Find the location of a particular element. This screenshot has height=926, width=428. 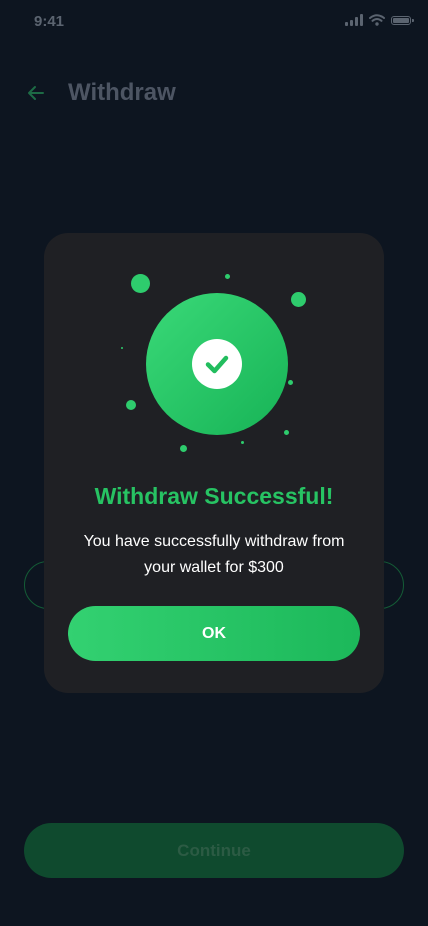

success-circle is located at coordinates (217, 364).